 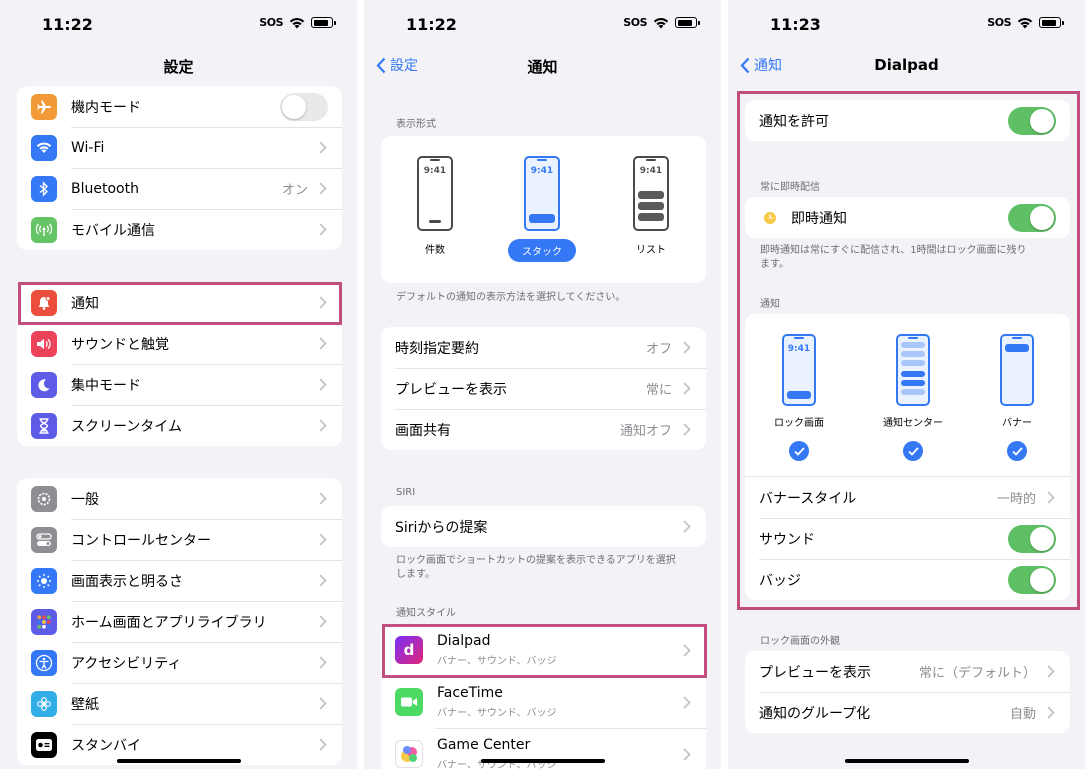 What do you see at coordinates (542, 250) in the screenshot?
I see `style-option-label: スタック` at bounding box center [542, 250].